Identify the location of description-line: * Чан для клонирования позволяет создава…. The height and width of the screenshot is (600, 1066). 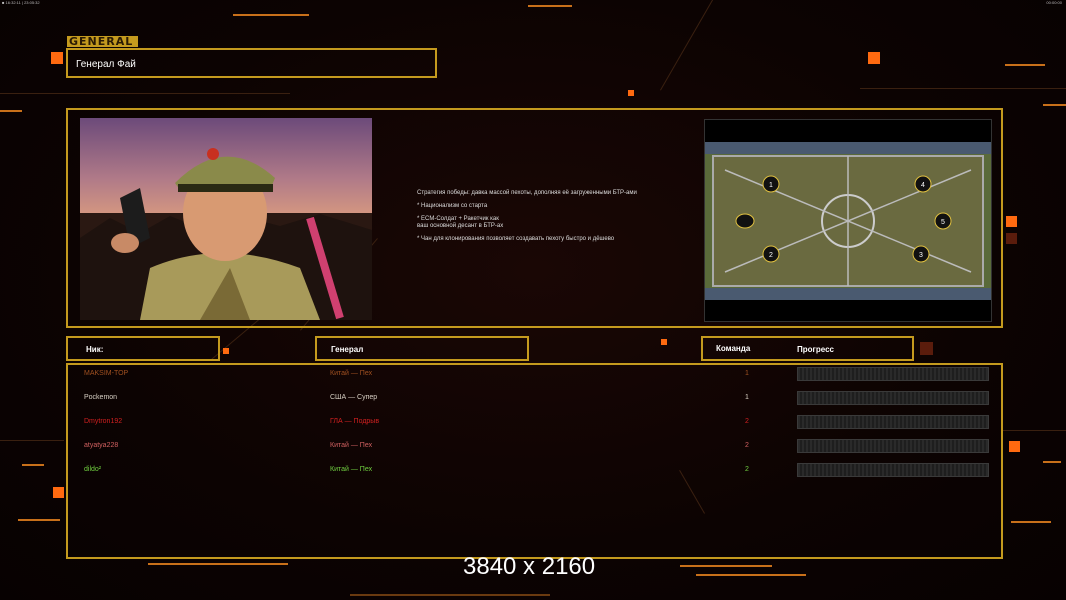
(516, 239).